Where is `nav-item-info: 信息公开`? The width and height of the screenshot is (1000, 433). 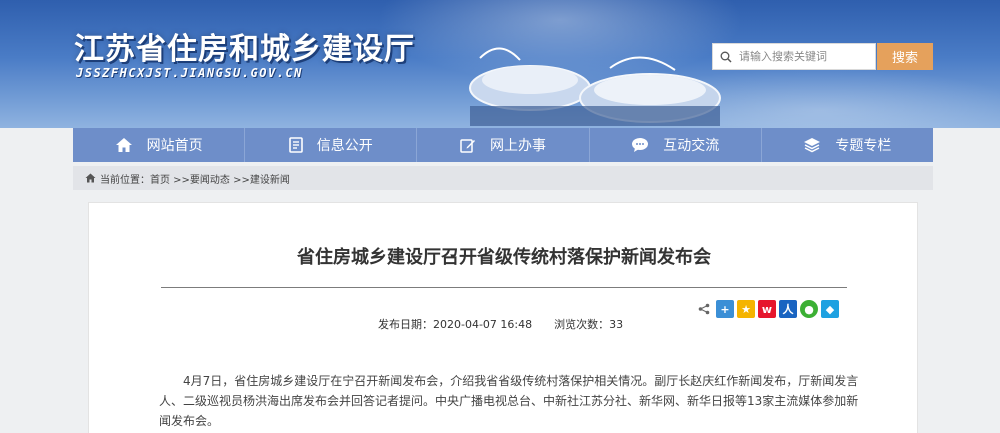
nav-item-info: 信息公开 is located at coordinates (331, 145).